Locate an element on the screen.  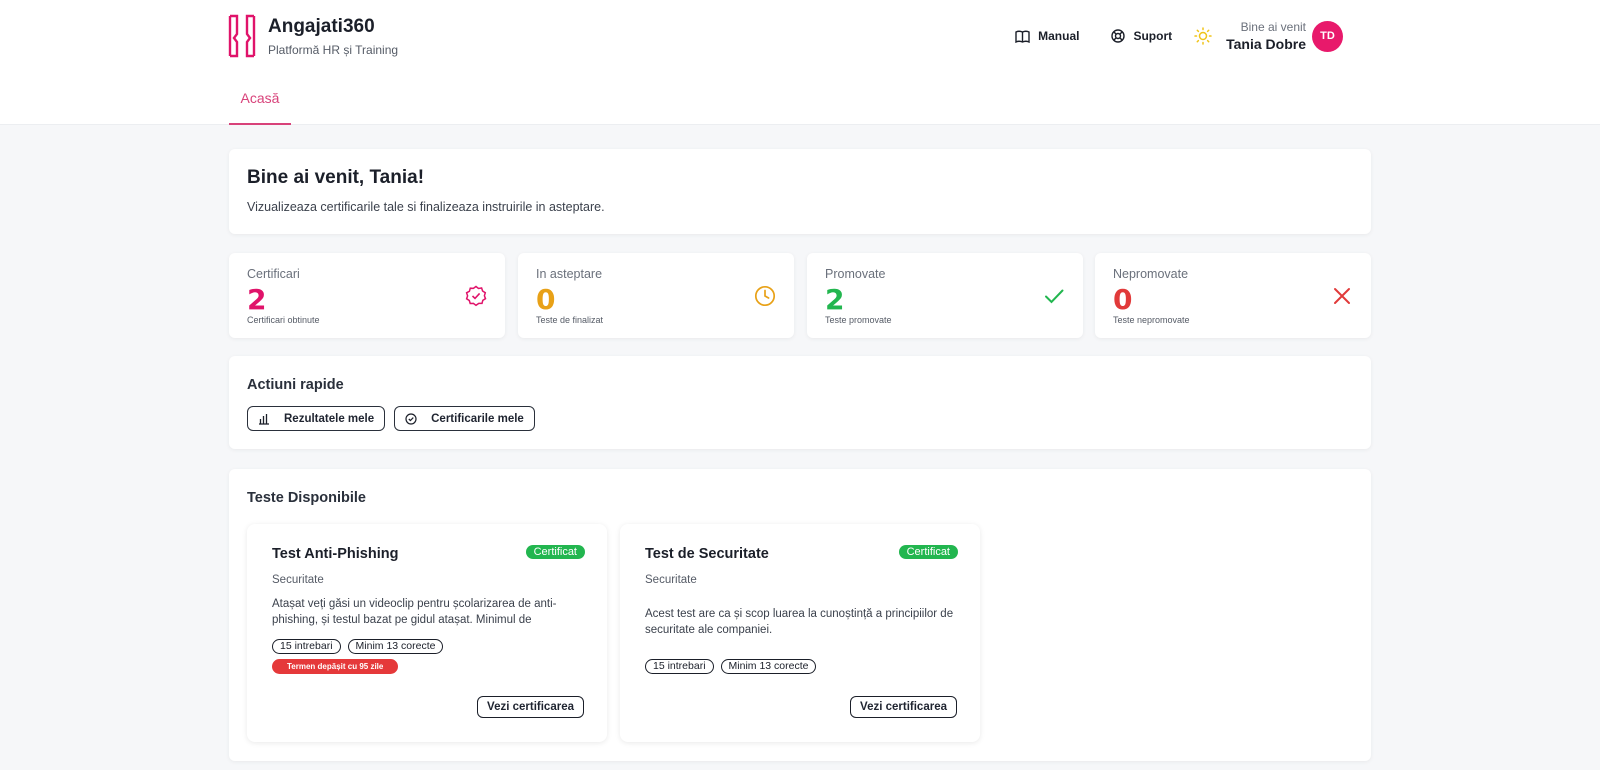
my-results-button: Rezultatele mele is located at coordinates (316, 418).